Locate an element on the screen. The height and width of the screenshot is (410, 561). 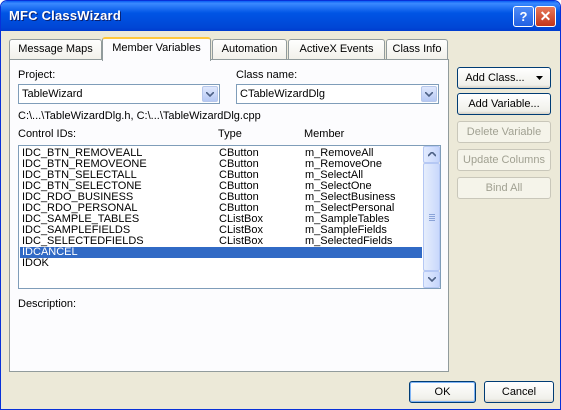
project-label: Project: is located at coordinates (37, 75).